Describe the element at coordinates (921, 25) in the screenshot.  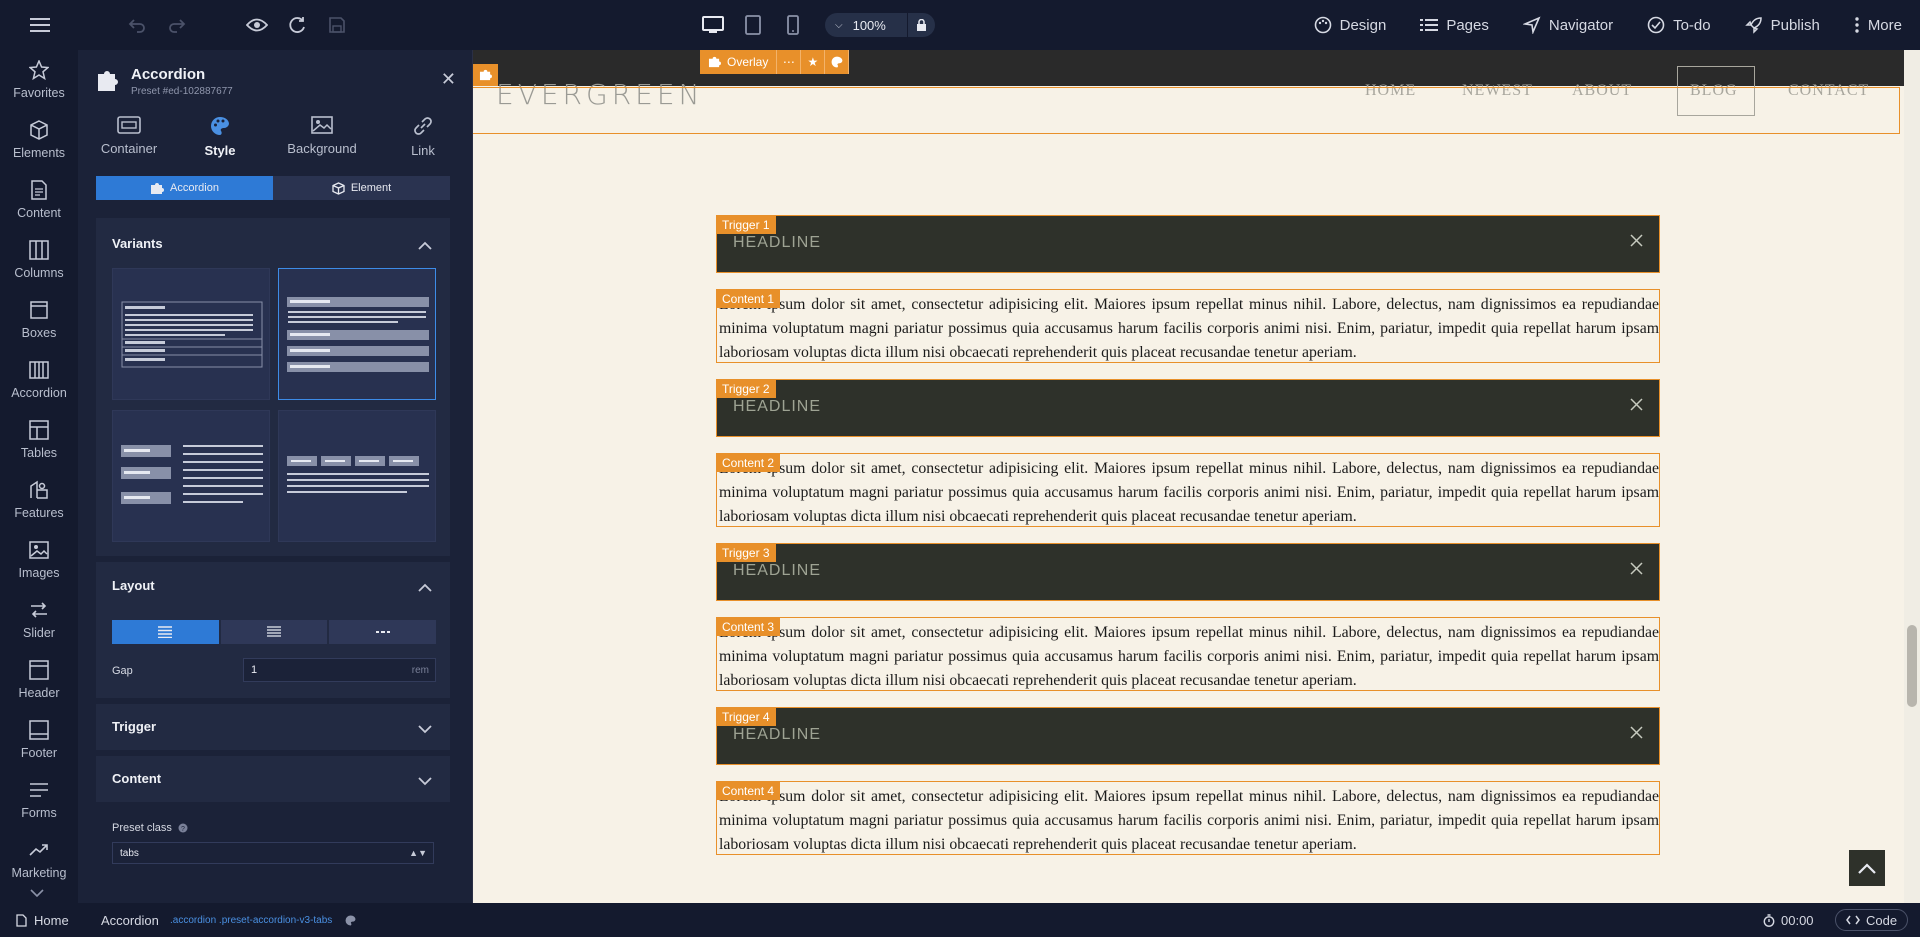
I see `lock-icon` at that location.